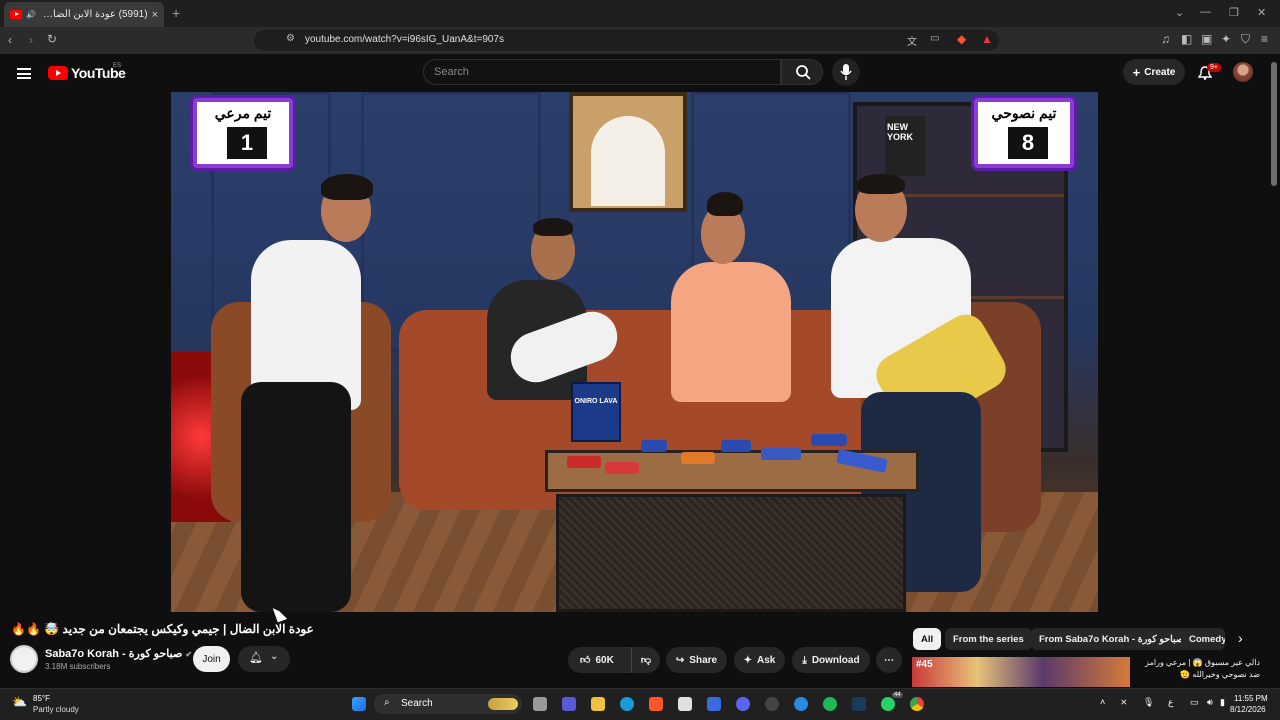 Image resolution: width=1280 pixels, height=720 pixels. I want to click on task-view-icon, so click(540, 704).